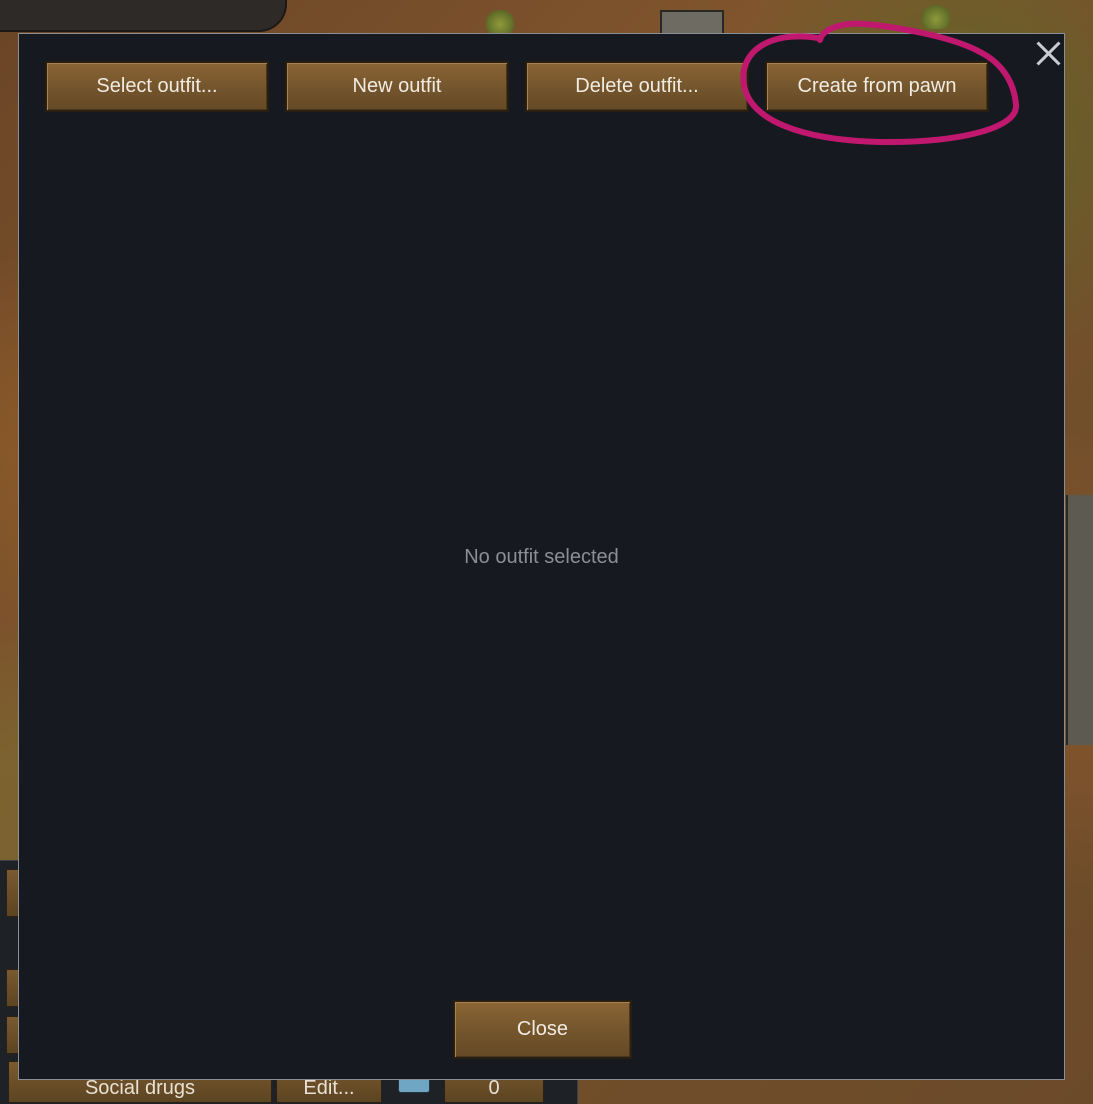  I want to click on map-rock-terrain, so click(143, 16).